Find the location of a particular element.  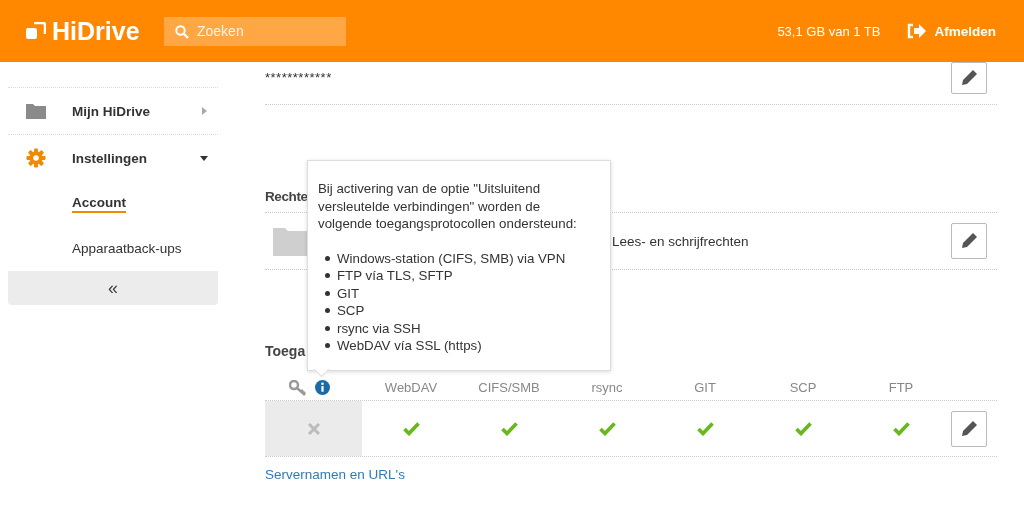

column-header: SCP is located at coordinates (803, 387).